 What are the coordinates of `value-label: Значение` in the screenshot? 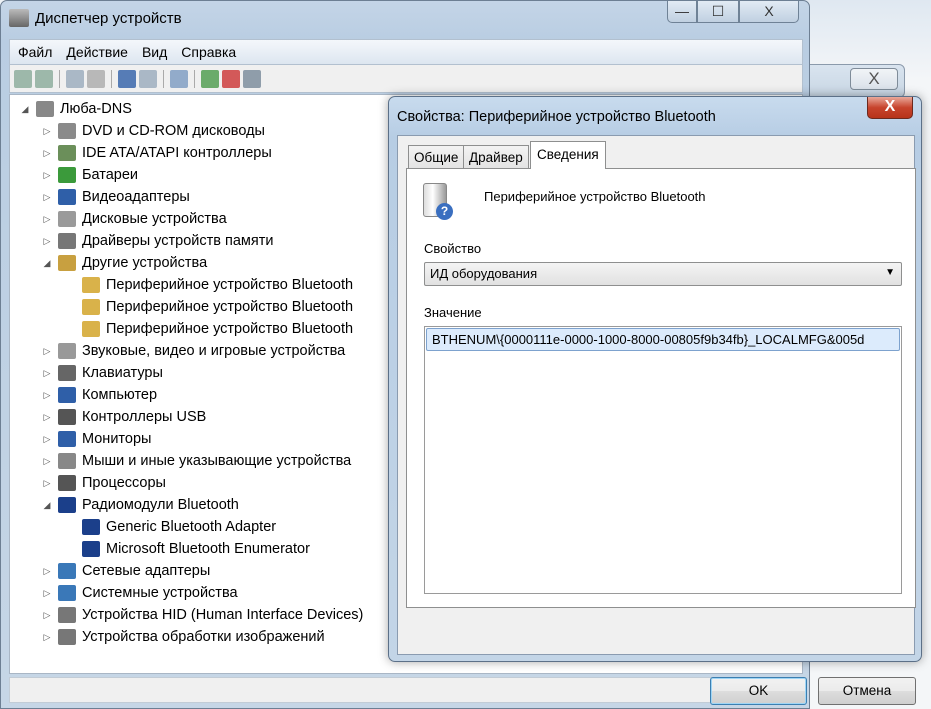 It's located at (453, 312).